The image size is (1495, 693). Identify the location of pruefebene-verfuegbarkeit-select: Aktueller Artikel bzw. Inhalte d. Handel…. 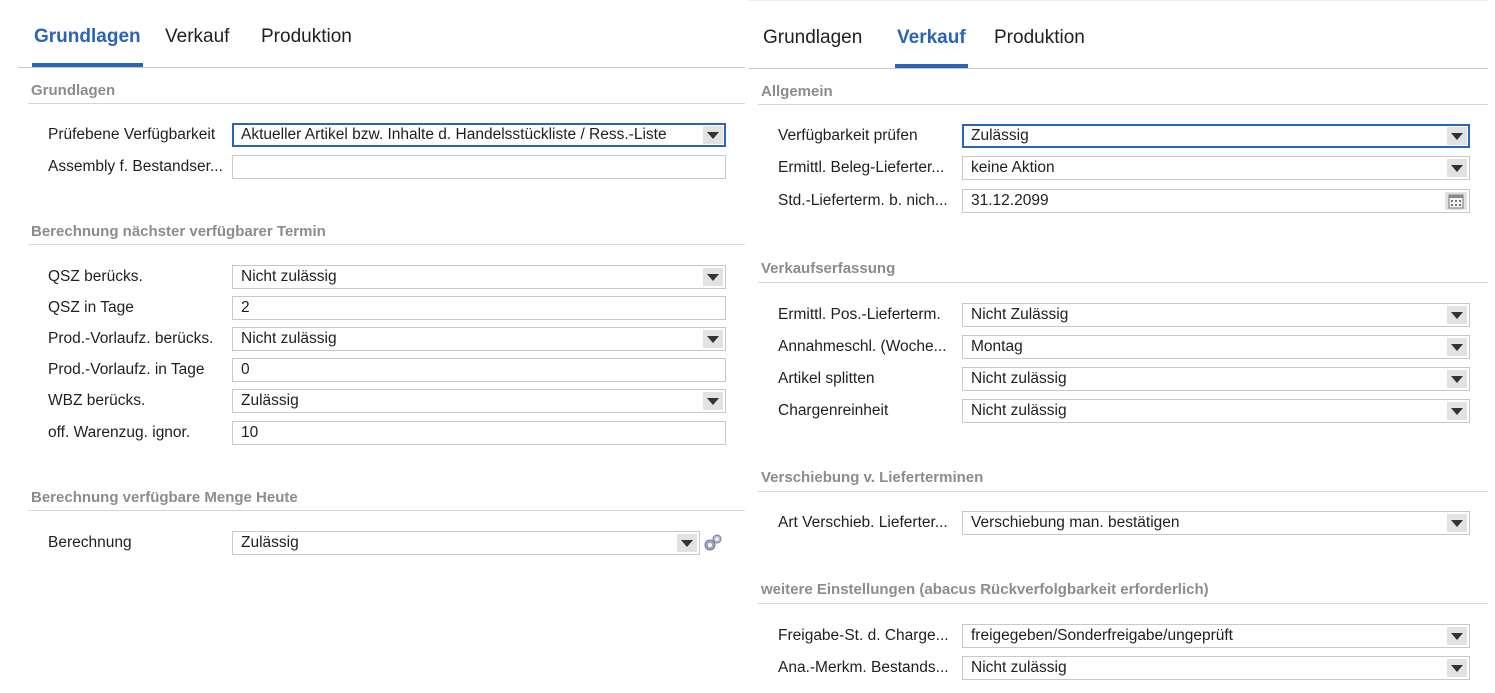
(479, 135).